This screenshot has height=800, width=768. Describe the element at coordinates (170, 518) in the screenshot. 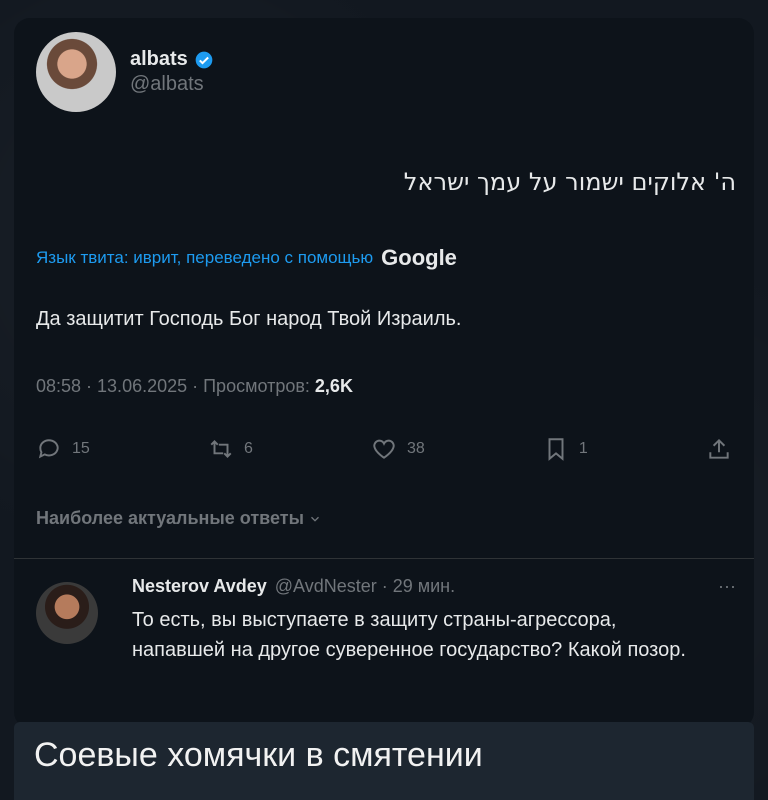

I see `reply-sort-label: Наиболее актуальные ответы` at that location.